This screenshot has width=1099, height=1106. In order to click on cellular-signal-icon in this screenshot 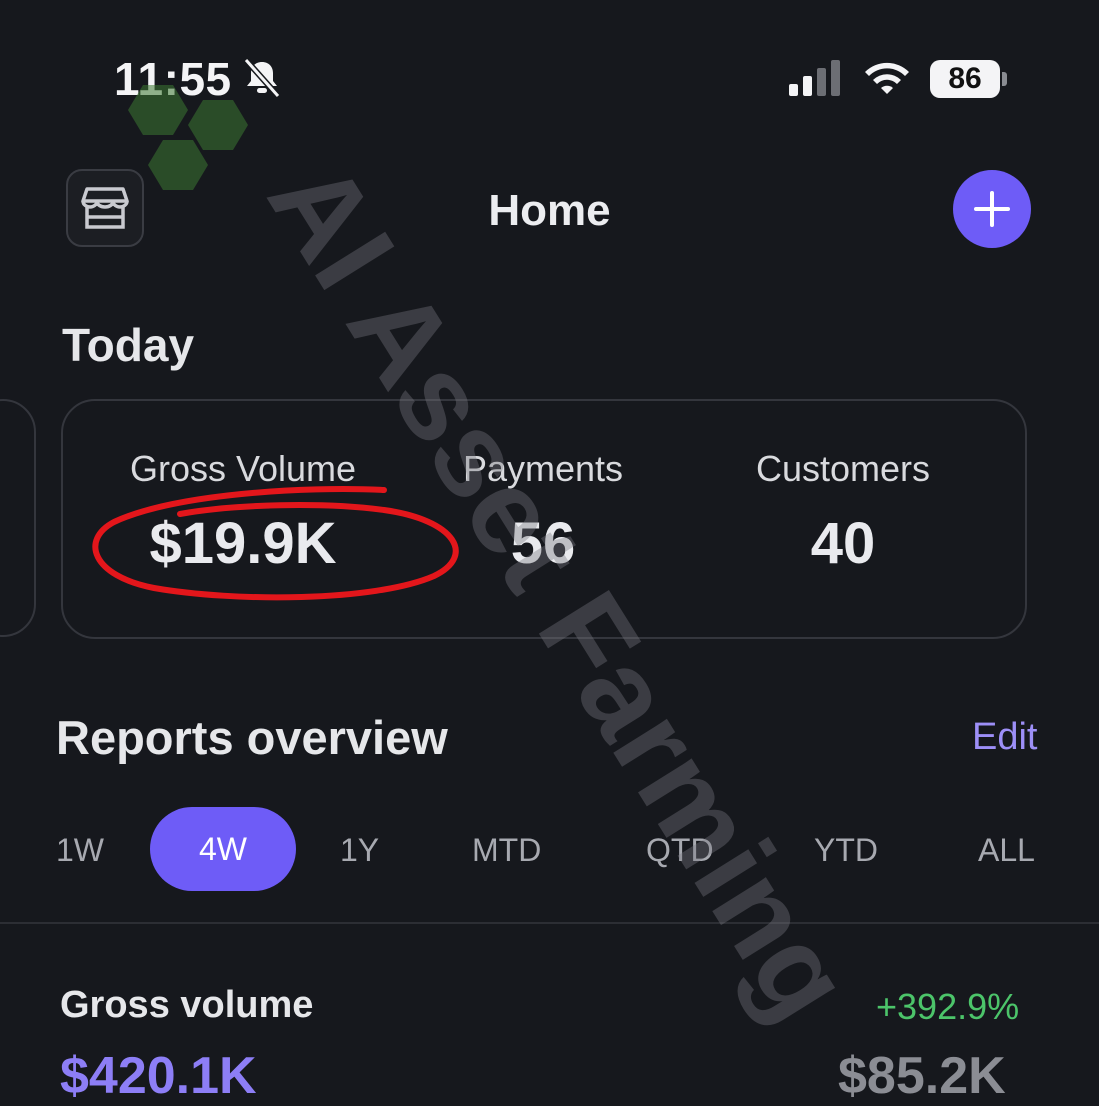, I will do `click(814, 78)`.